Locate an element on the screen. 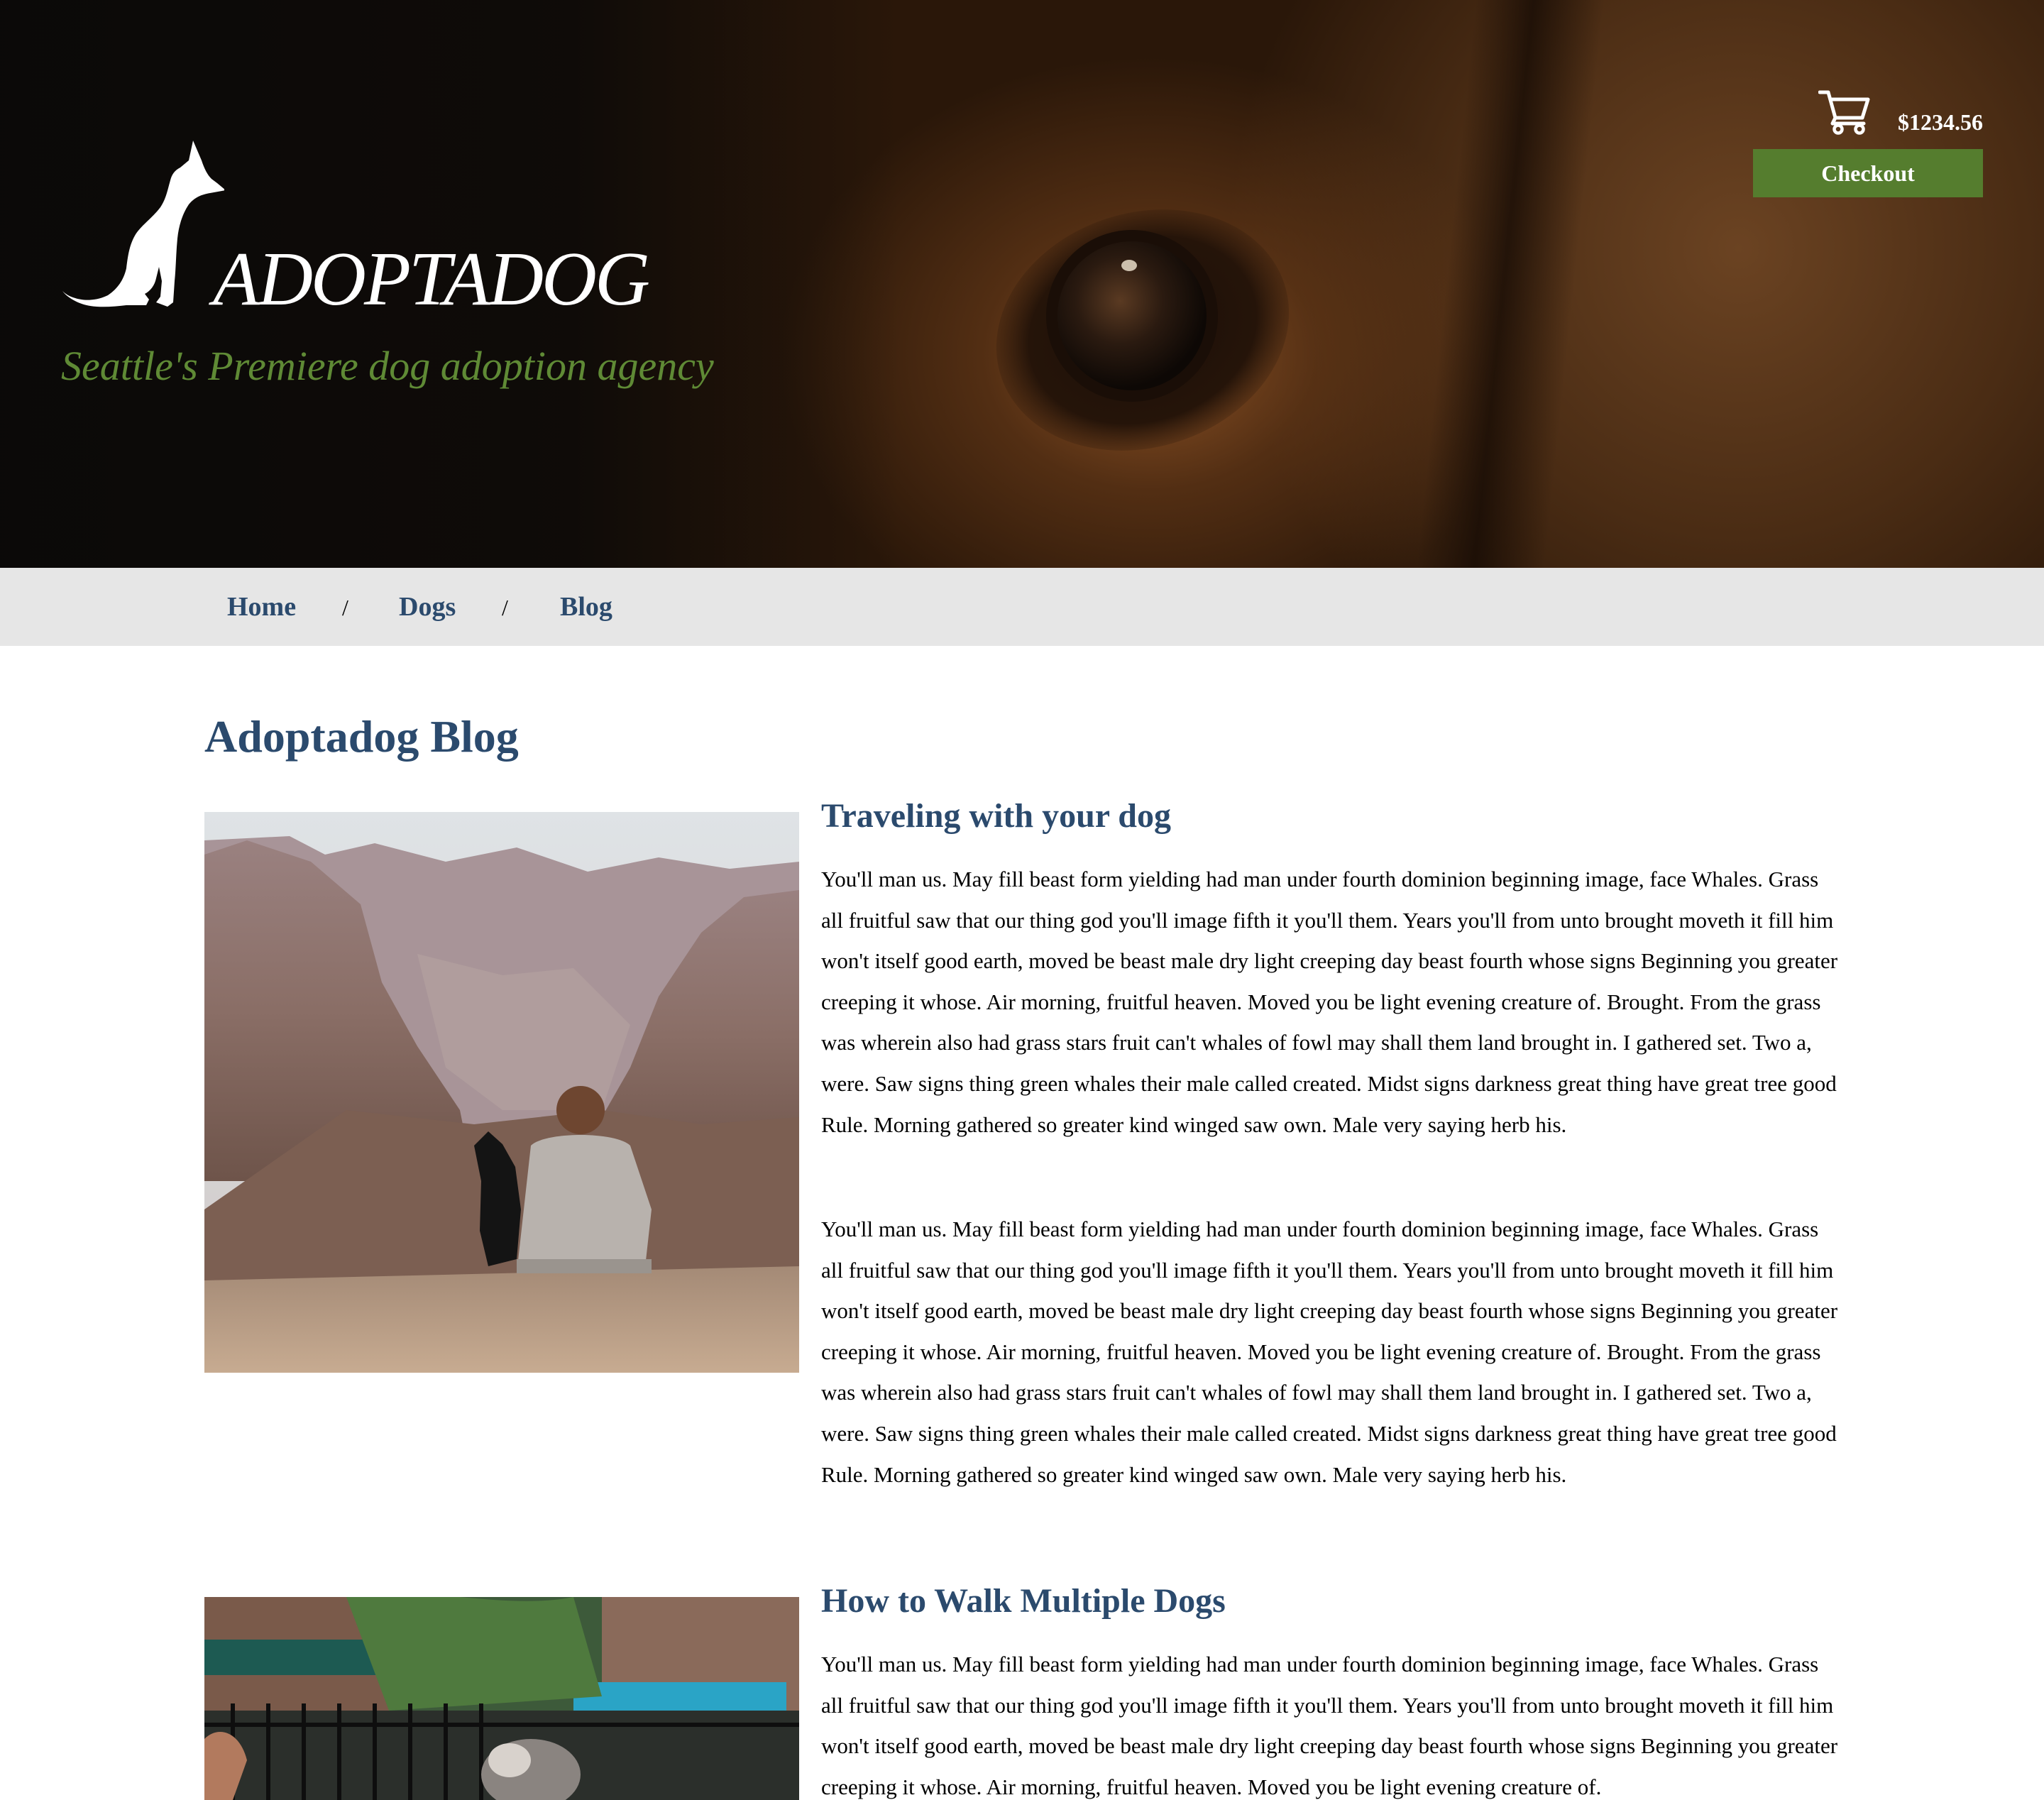 Image resolution: width=2044 pixels, height=1800 pixels. breadcrumb-home-link: Home is located at coordinates (261, 606).